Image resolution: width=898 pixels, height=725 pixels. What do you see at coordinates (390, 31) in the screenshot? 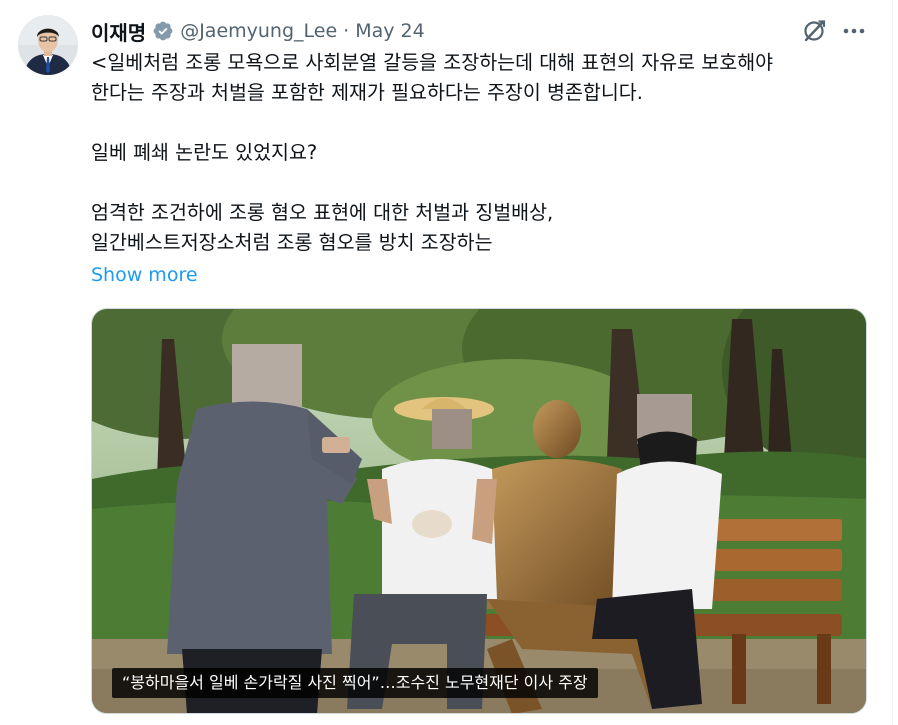
I see `tweet-date: May 24` at bounding box center [390, 31].